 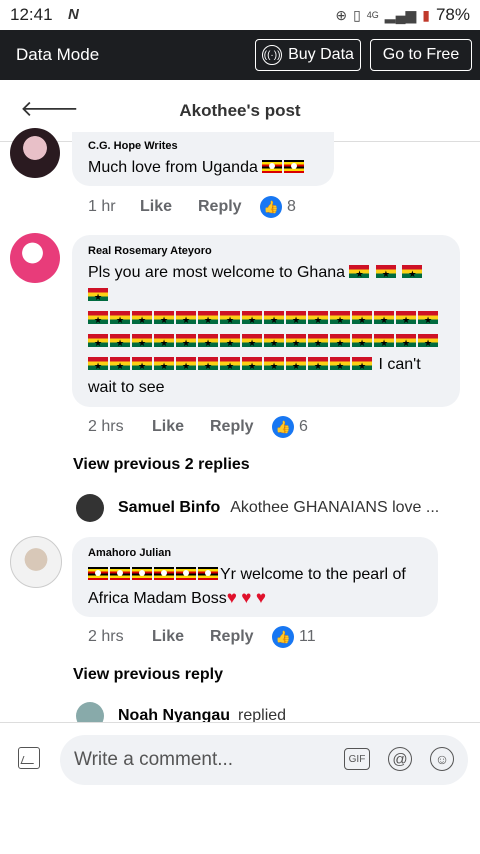 What do you see at coordinates (307, 637) in the screenshot?
I see `reaction-count: 11` at bounding box center [307, 637].